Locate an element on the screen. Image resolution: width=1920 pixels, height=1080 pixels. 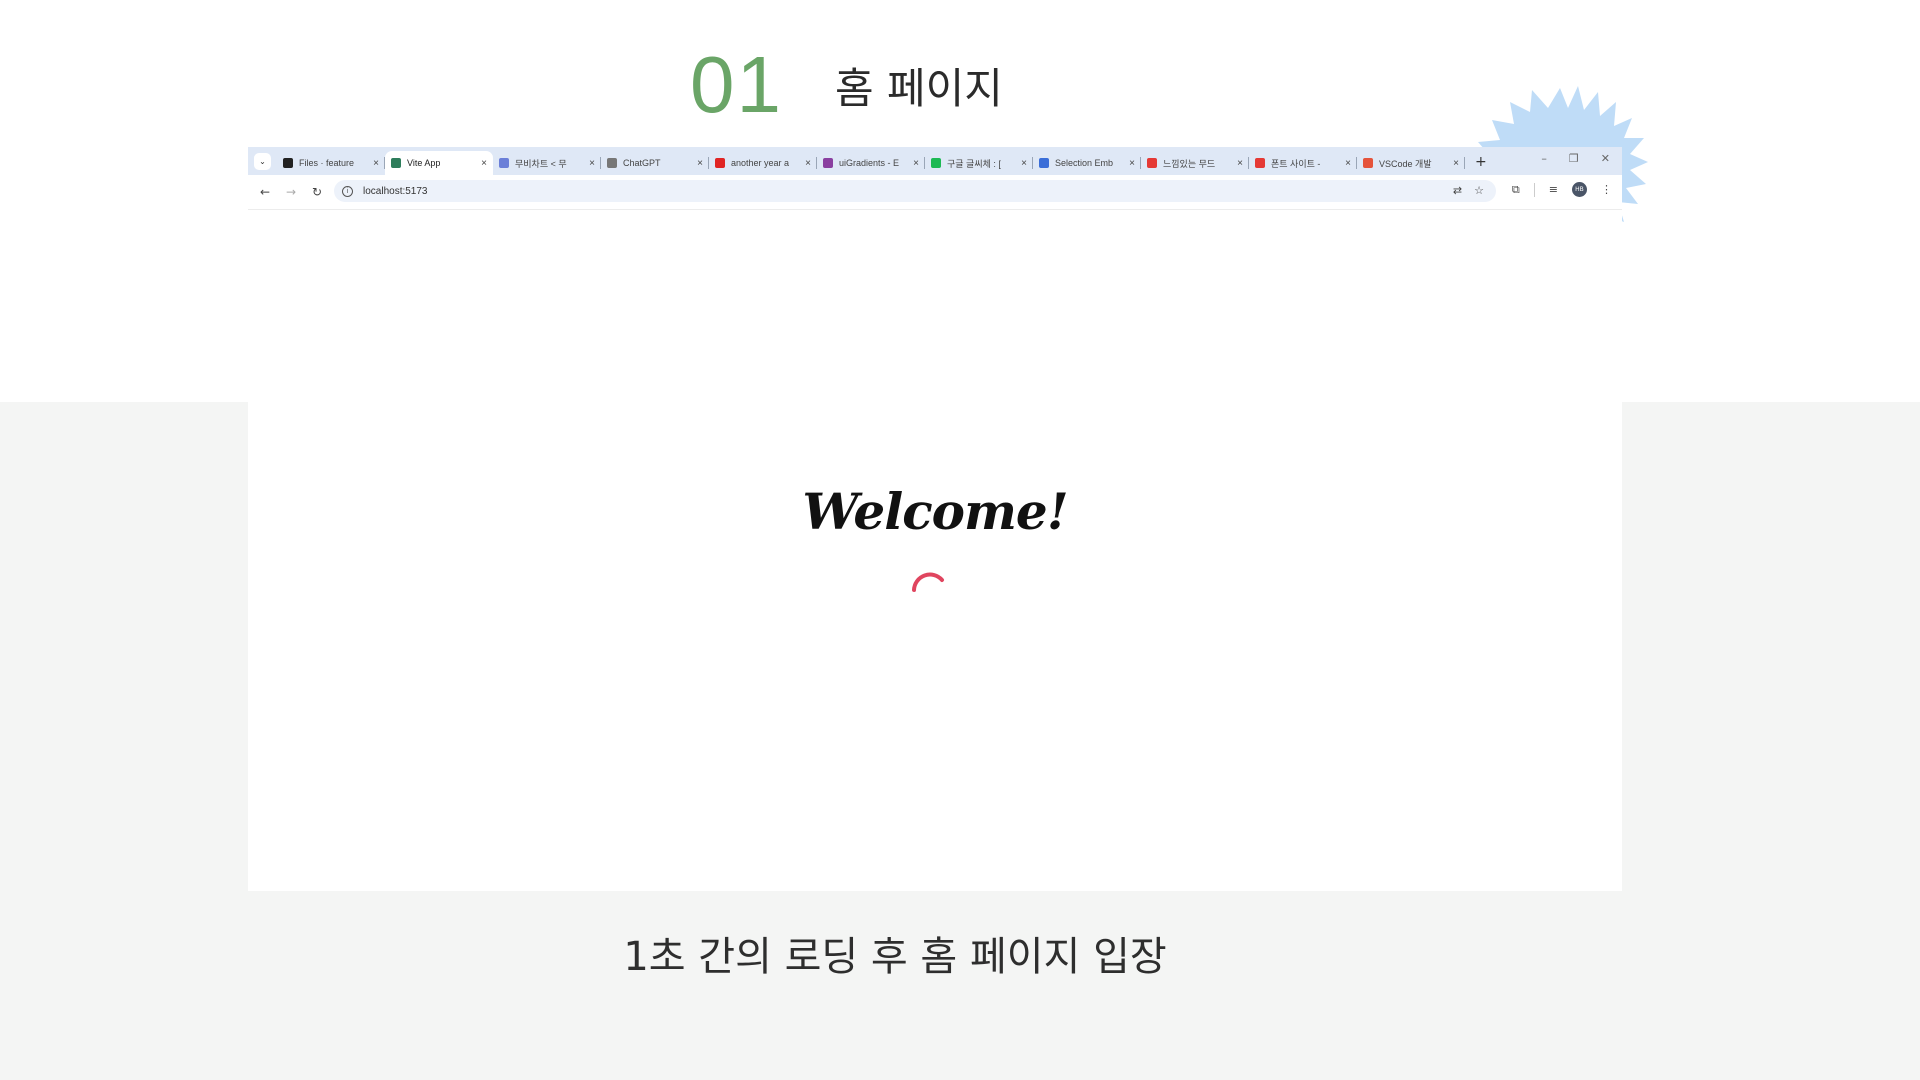
slide-caption: 1초 간의 로딩 후 홈 페이지 입장 is located at coordinates (895, 957).